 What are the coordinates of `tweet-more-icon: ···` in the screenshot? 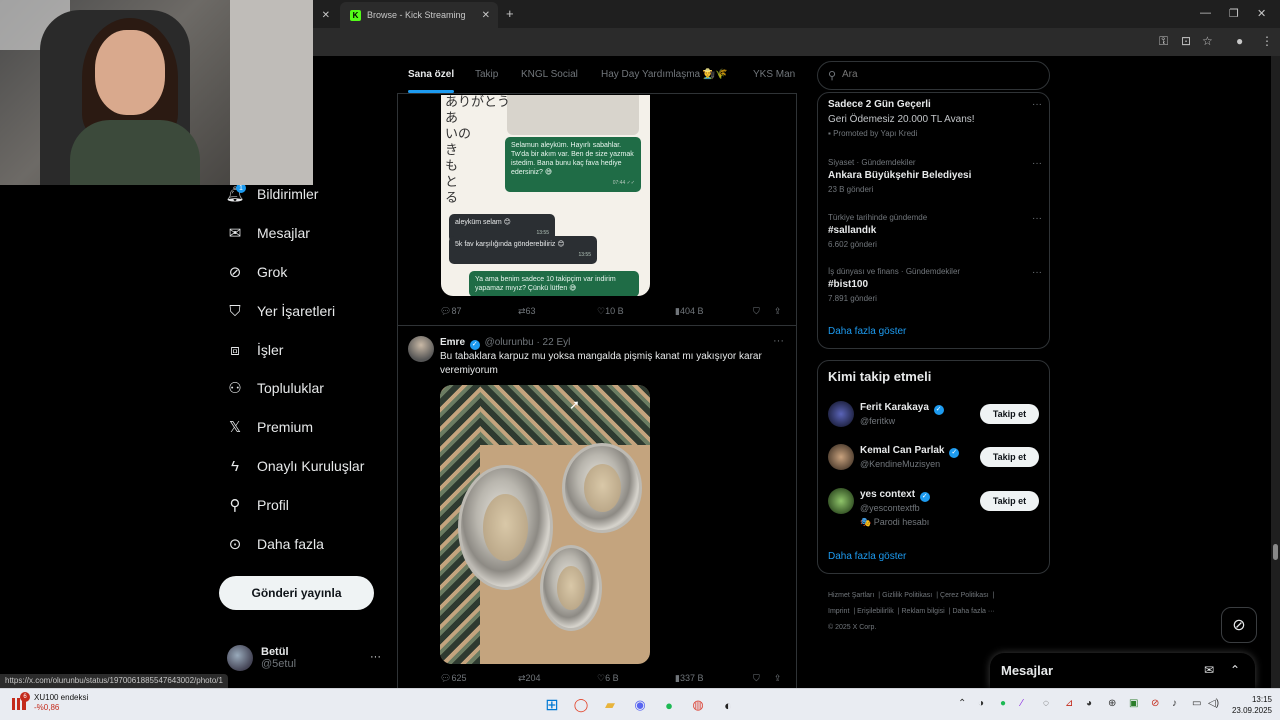 It's located at (778, 341).